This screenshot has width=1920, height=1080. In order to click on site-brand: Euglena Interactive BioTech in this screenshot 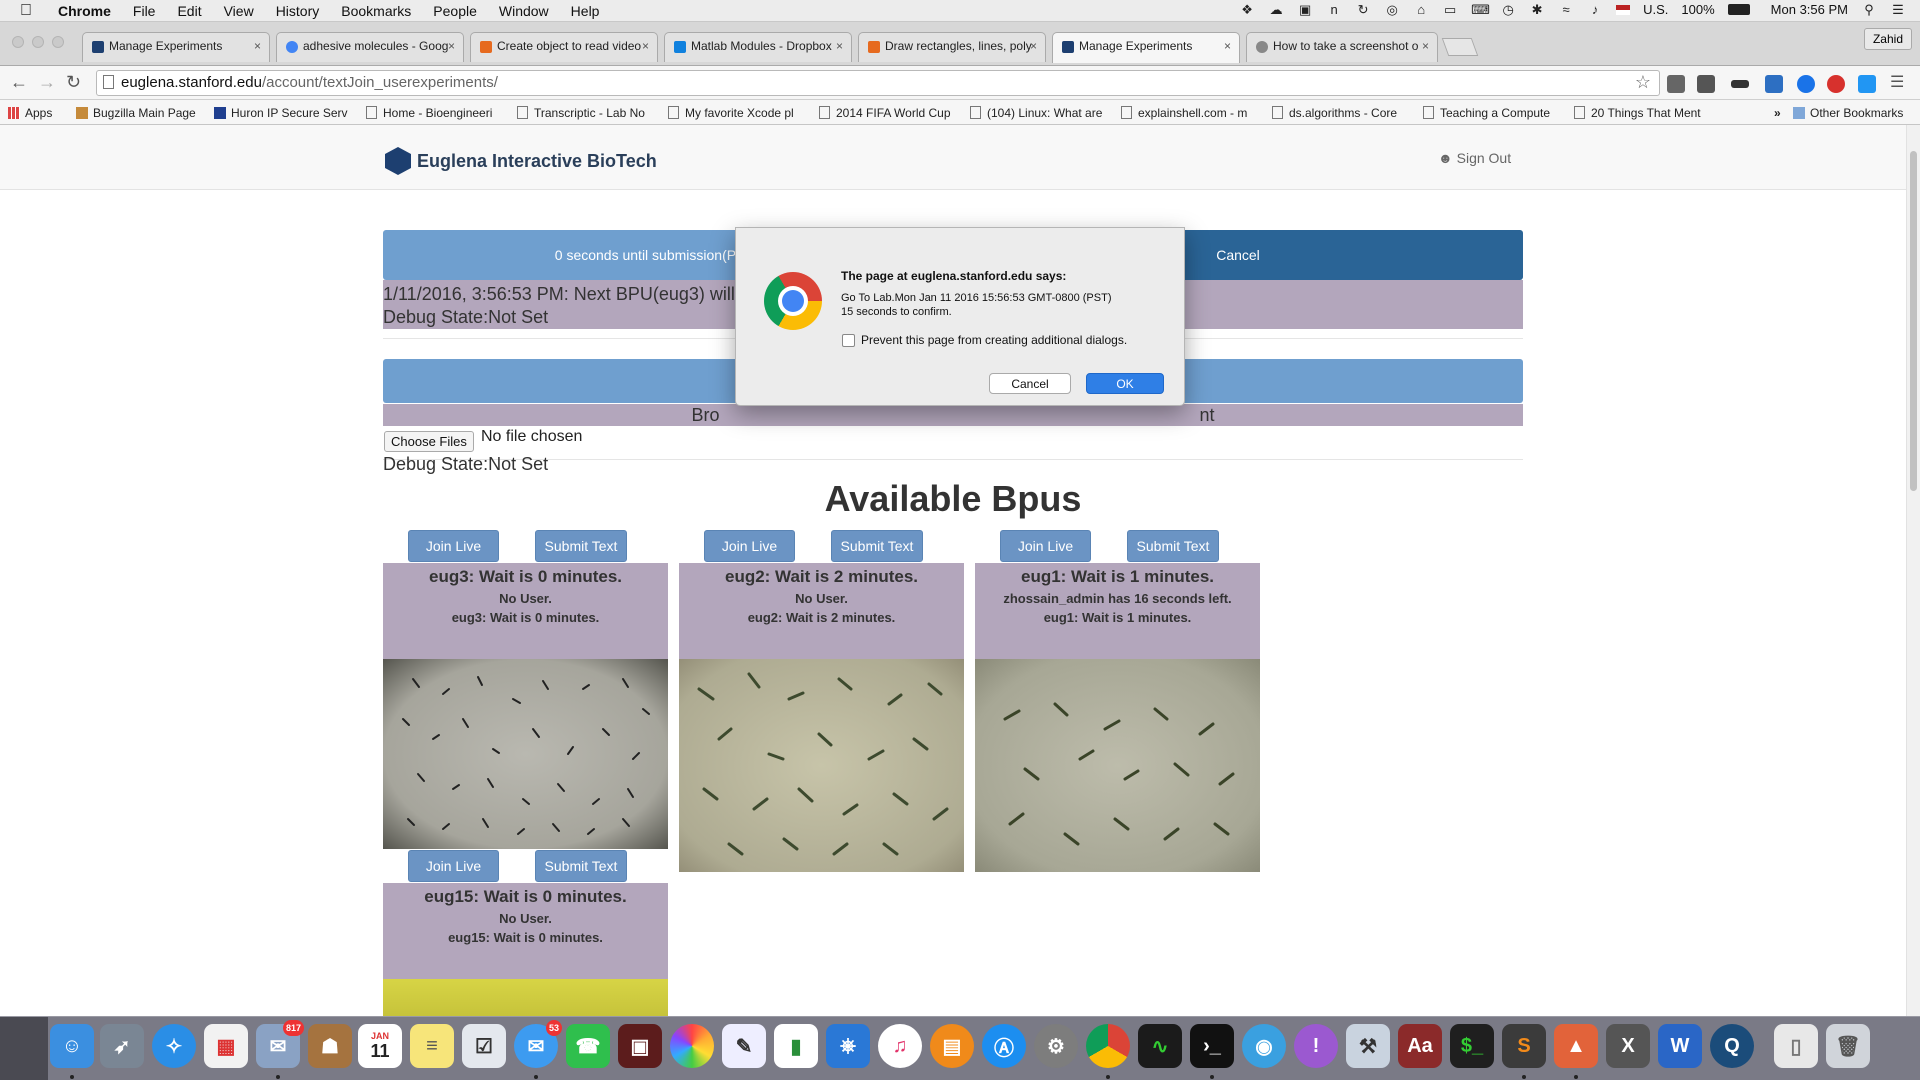, I will do `click(521, 161)`.